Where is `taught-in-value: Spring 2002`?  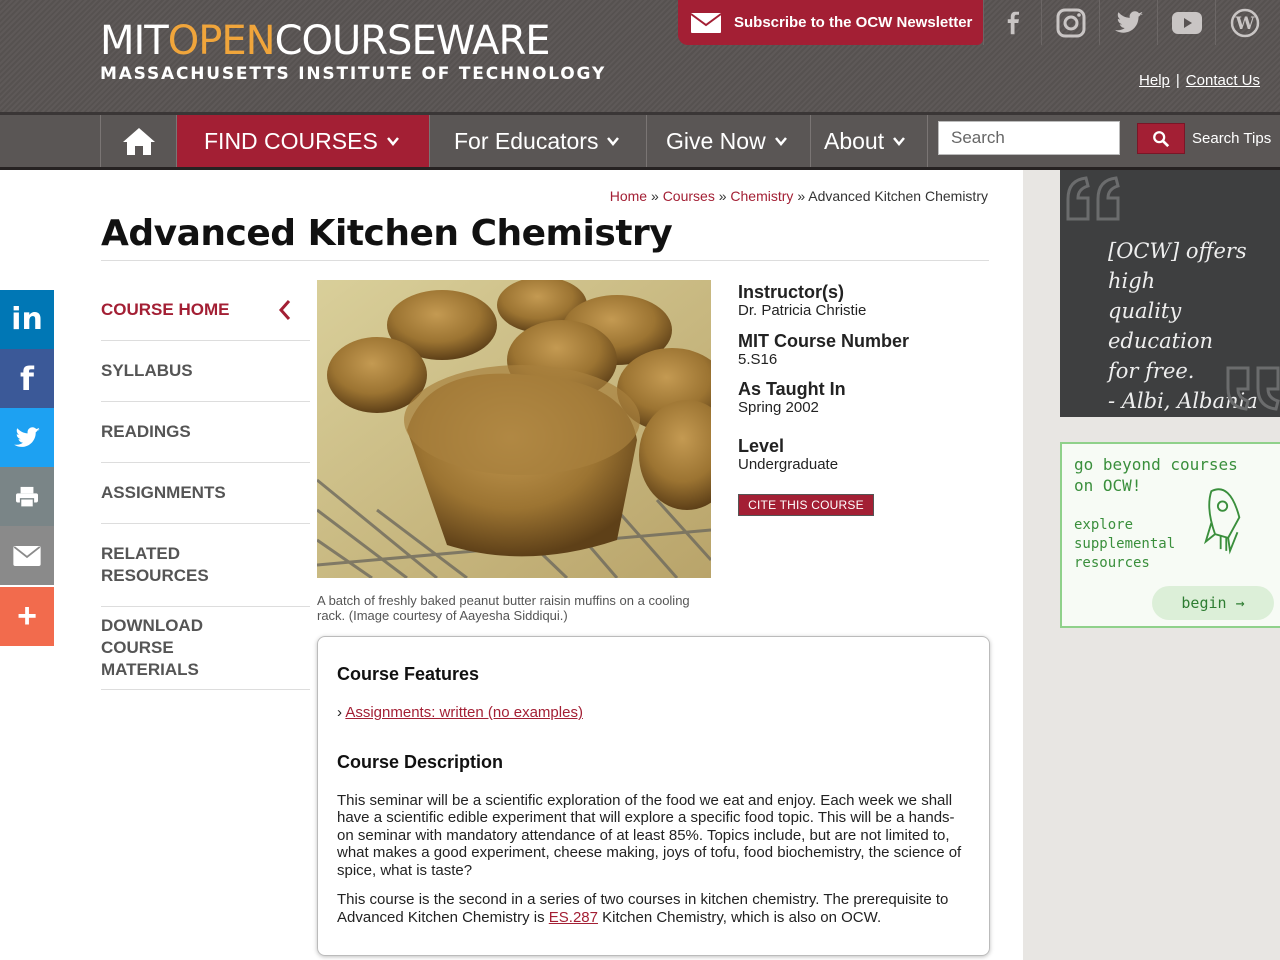 taught-in-value: Spring 2002 is located at coordinates (778, 407).